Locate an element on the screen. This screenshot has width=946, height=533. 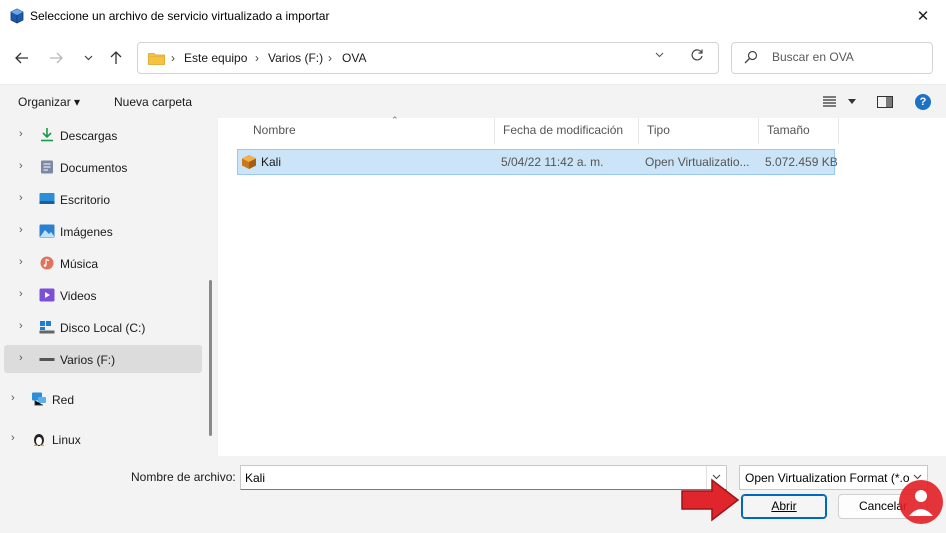
sidebar-item-label: Música is located at coordinates (79, 264).